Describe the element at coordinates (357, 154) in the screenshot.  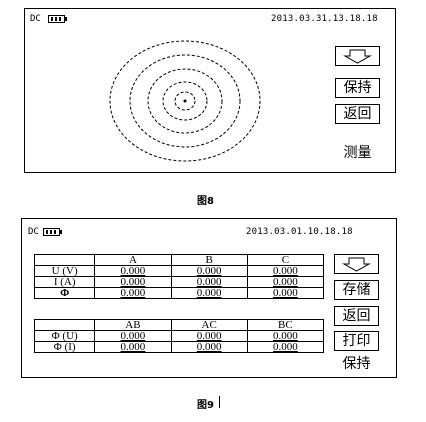
I see `measure-button: 测量` at that location.